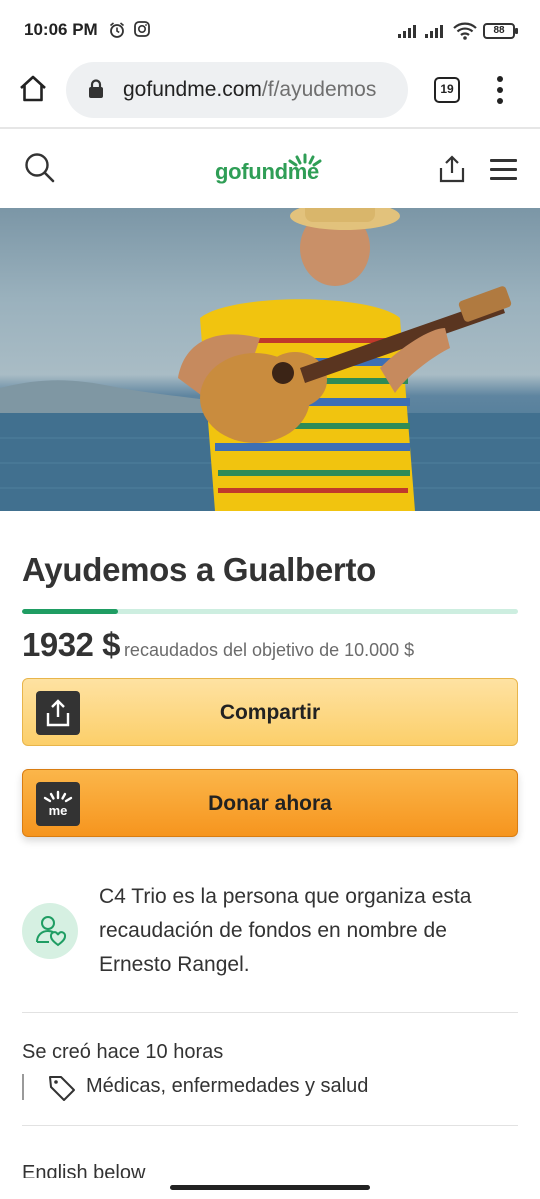 The height and width of the screenshot is (1199, 540). I want to click on tabs-button: 19, so click(447, 90).